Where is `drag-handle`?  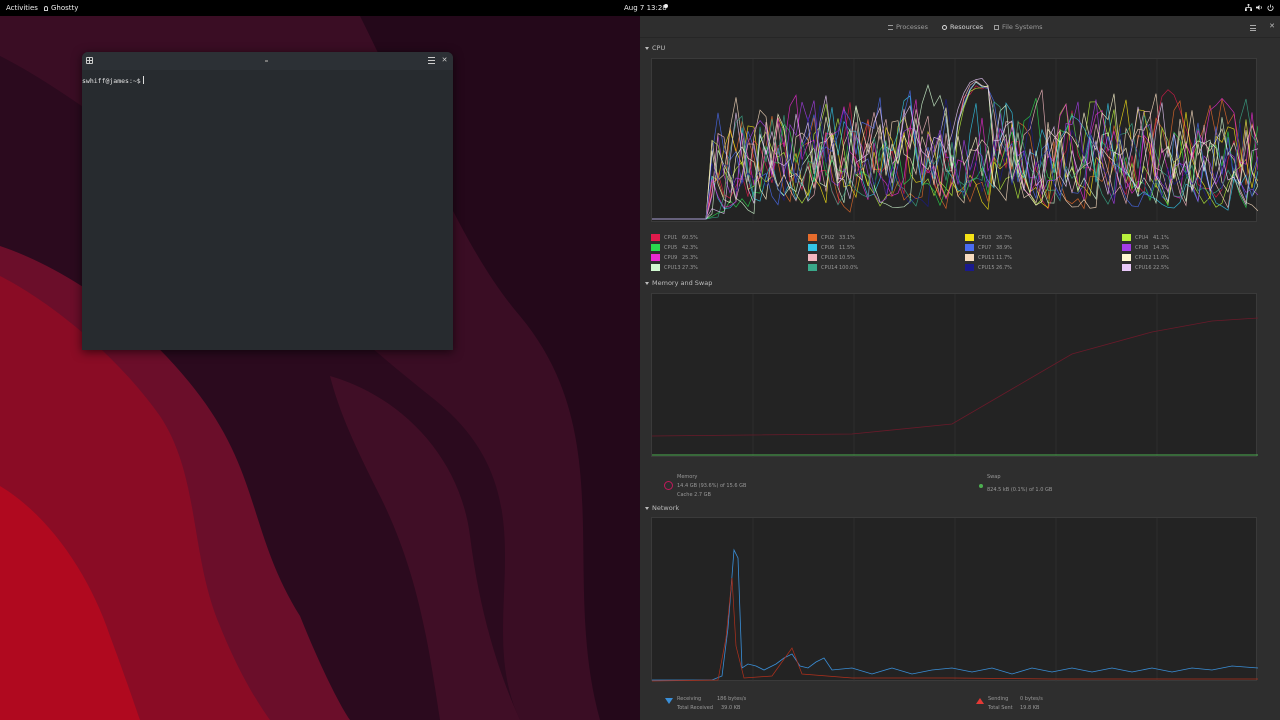 drag-handle is located at coordinates (266, 61).